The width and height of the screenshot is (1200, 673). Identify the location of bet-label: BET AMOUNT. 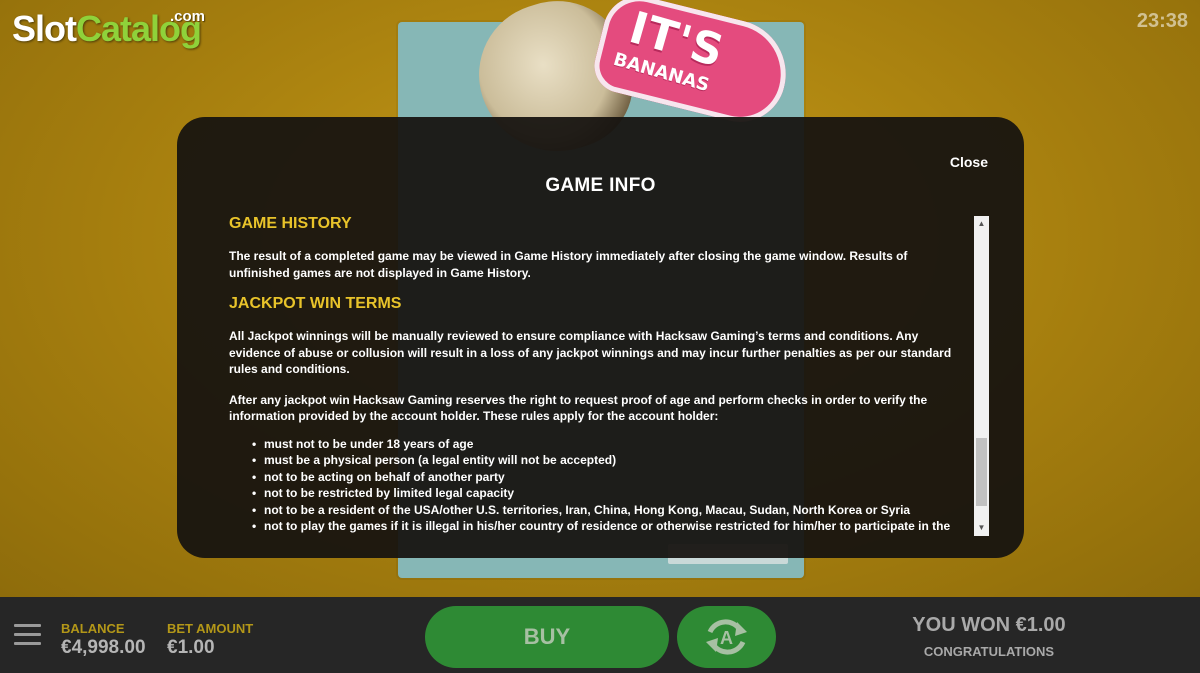
(210, 628).